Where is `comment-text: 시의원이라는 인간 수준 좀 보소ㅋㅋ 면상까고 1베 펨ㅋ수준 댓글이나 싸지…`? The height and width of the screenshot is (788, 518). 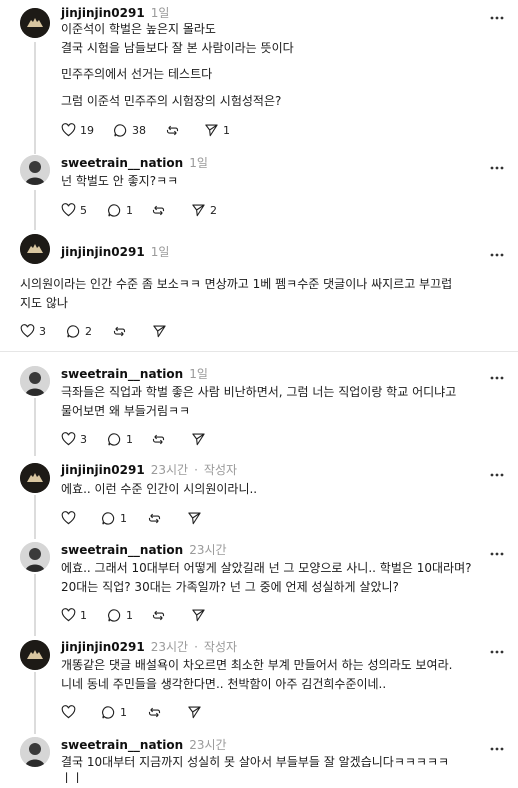 comment-text: 시의원이라는 인간 수준 좀 보소ㅋㅋ 면상까고 1베 펨ㅋ수준 댓글이나 싸지… is located at coordinates (236, 284).